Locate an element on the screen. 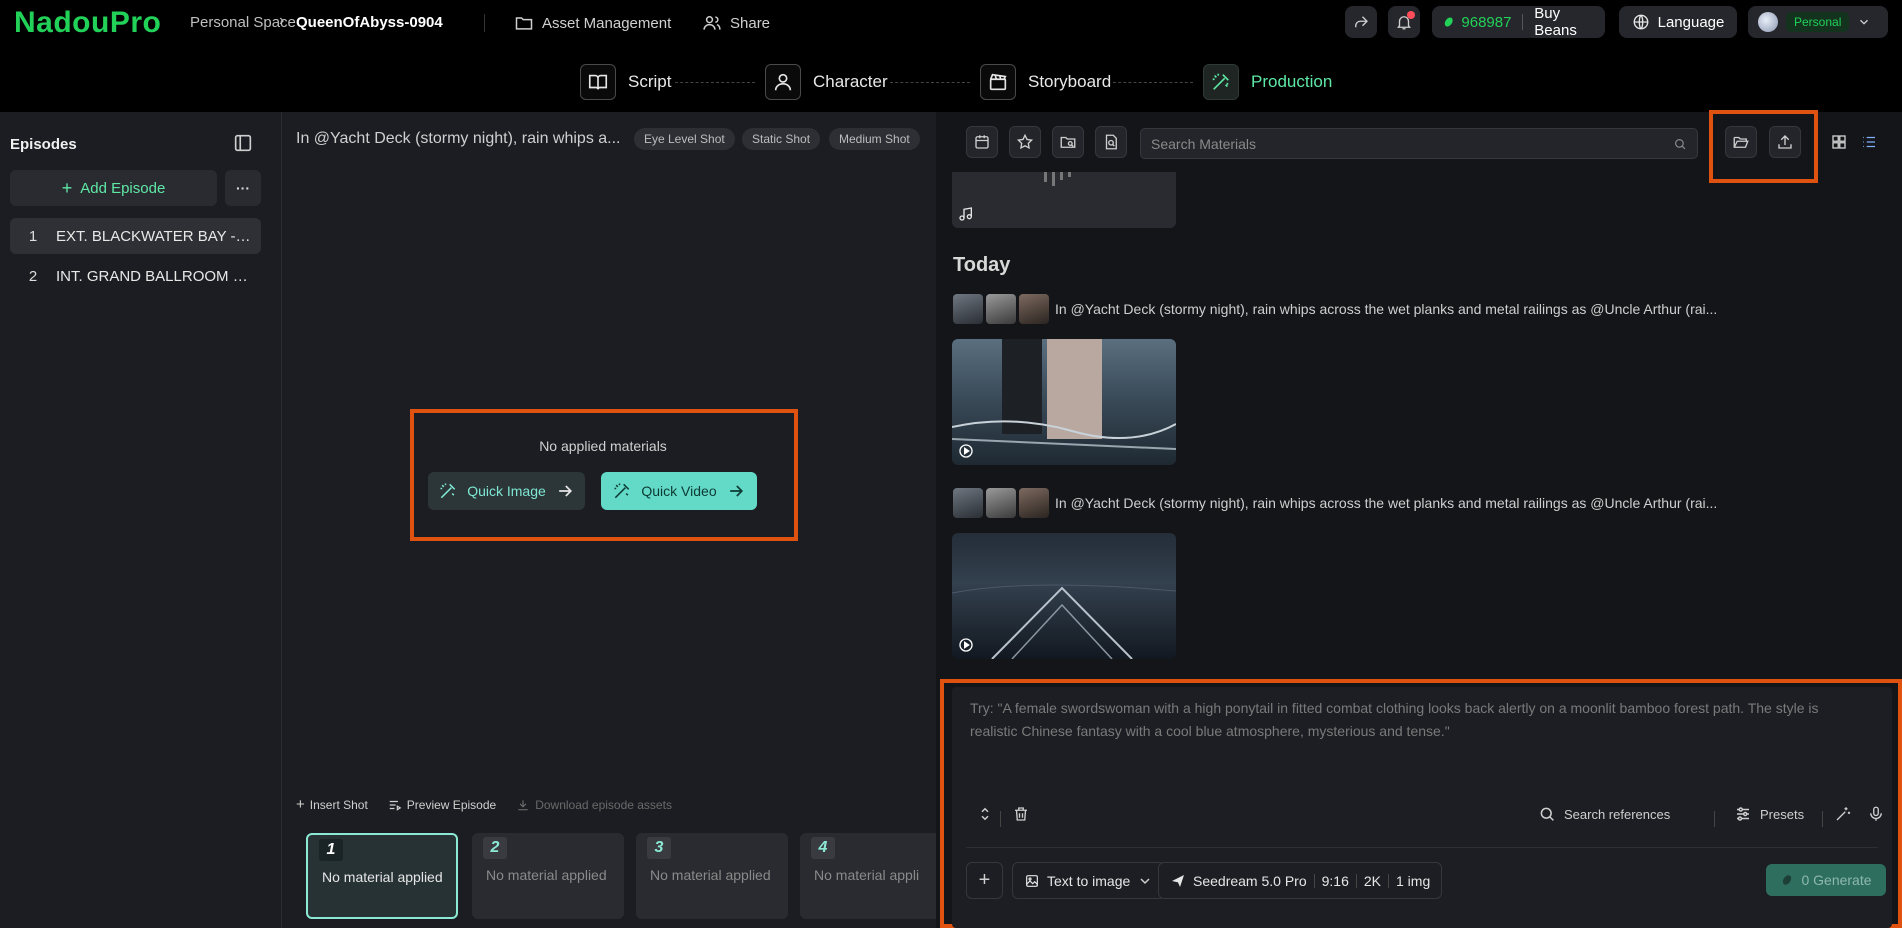 The height and width of the screenshot is (928, 1902). folder-search-button is located at coordinates (1068, 142).